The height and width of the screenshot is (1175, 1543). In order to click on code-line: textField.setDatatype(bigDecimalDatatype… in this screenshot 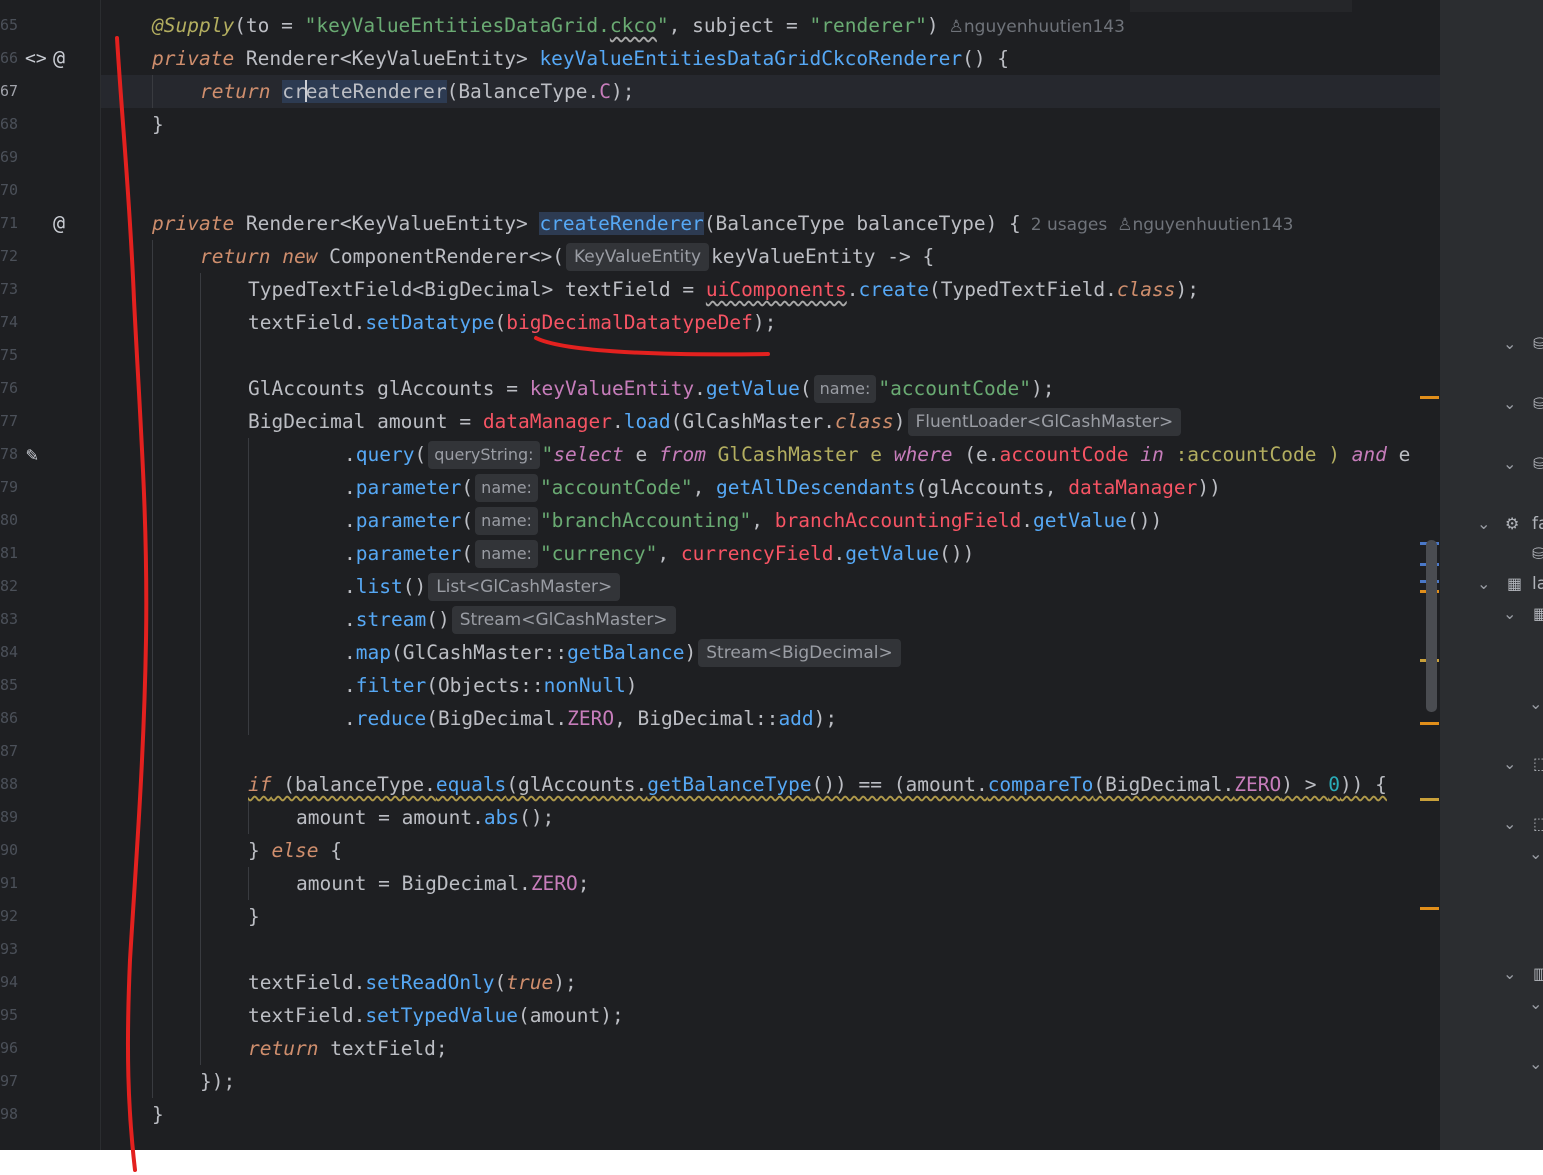, I will do `click(512, 322)`.